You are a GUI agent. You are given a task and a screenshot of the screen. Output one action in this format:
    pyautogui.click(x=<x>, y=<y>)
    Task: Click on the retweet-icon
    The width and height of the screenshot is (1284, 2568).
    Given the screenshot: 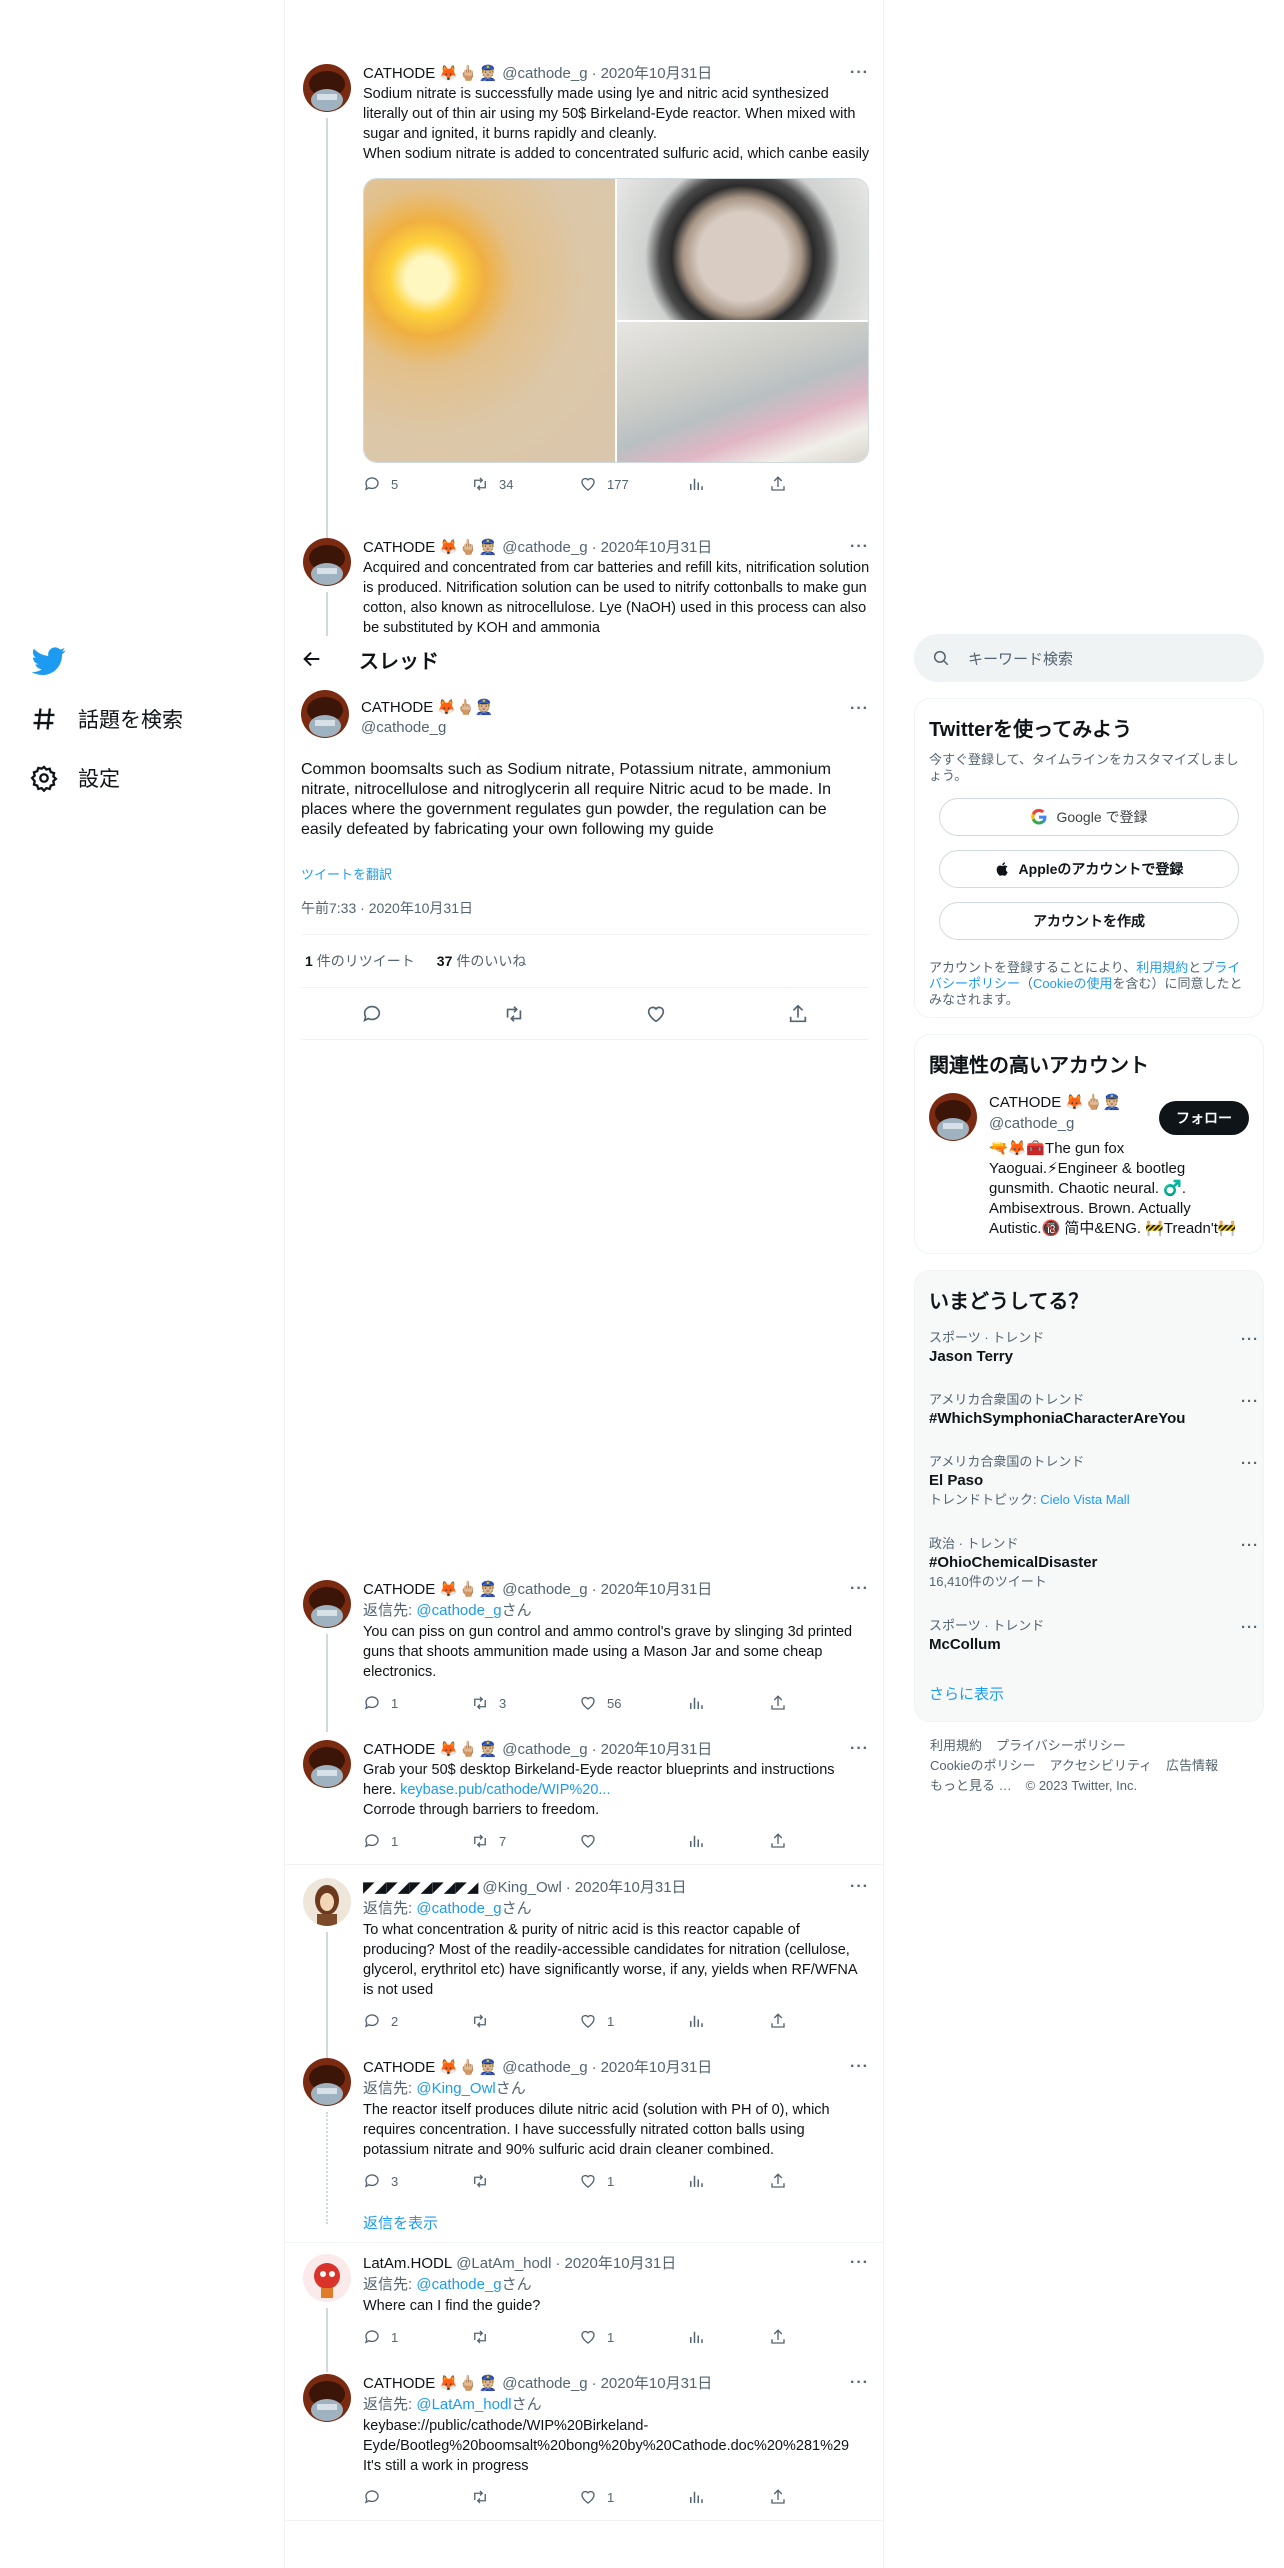 What is the action you would take?
    pyautogui.click(x=514, y=1014)
    